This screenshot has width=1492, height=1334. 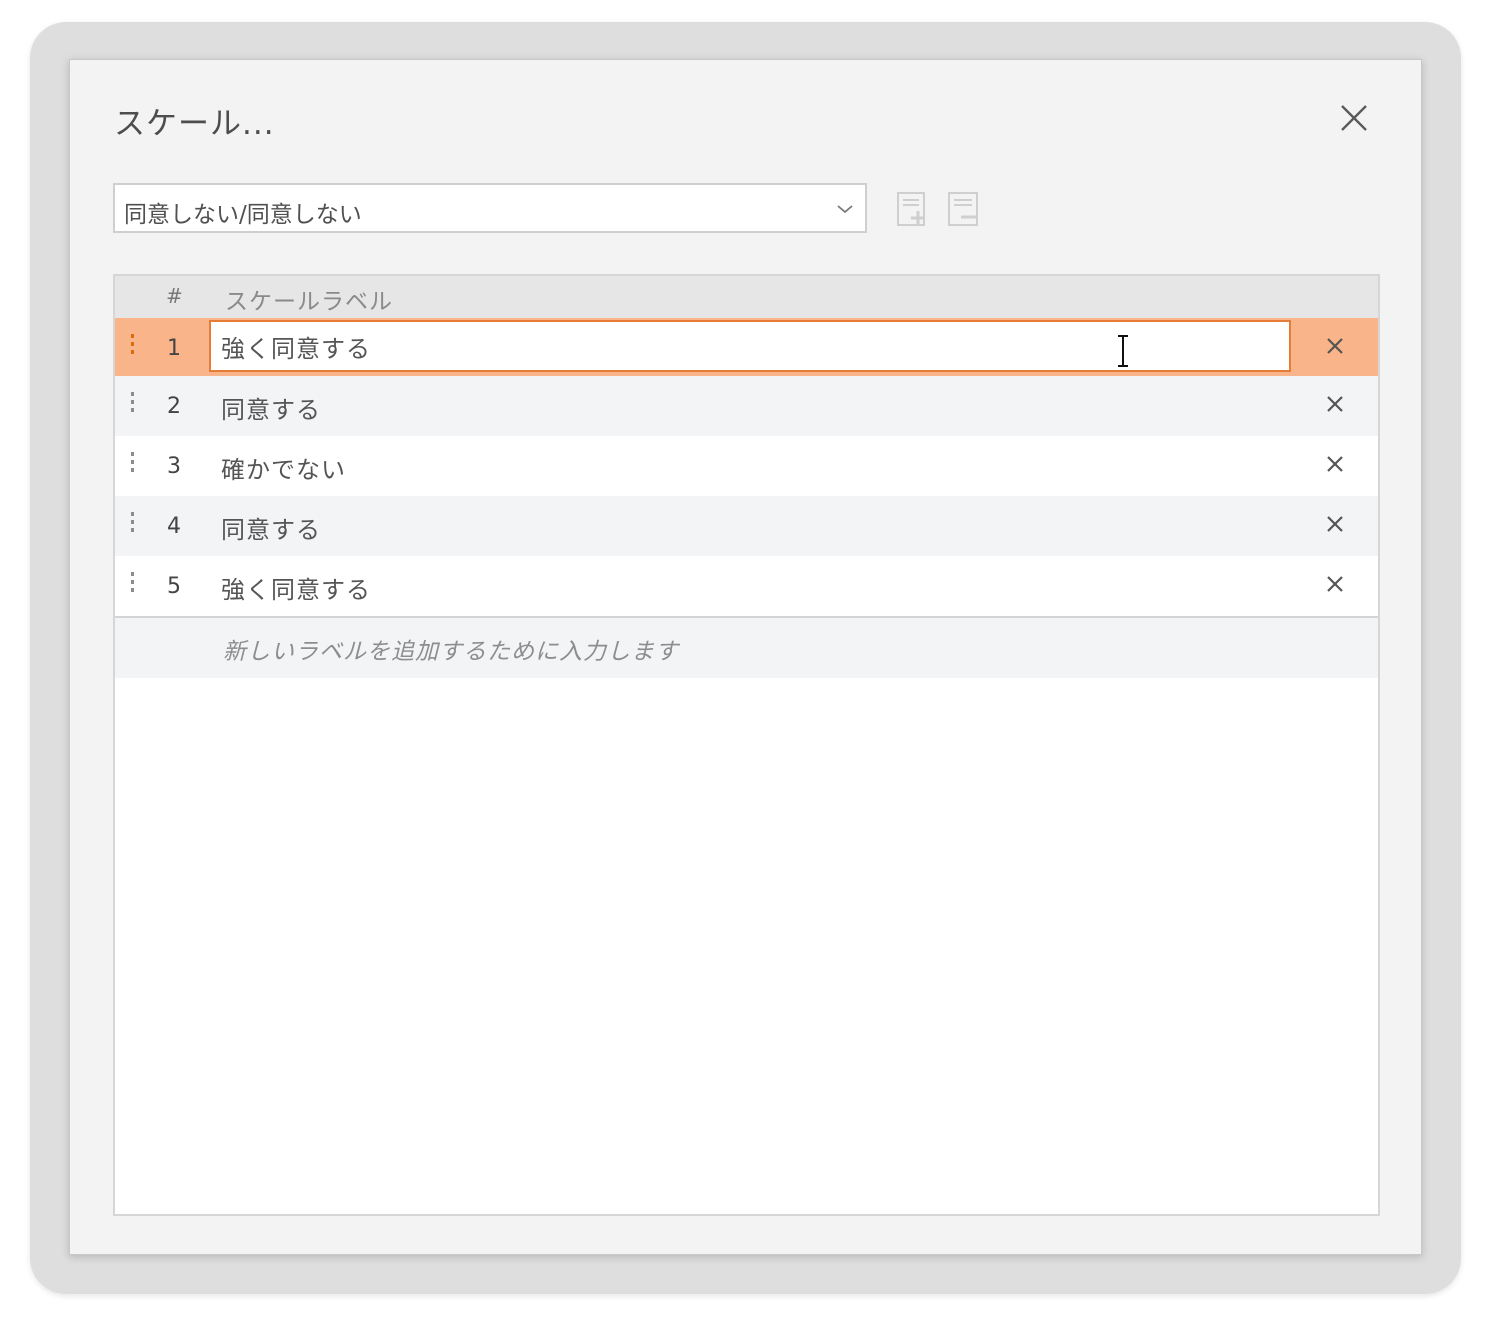 I want to click on row-number: 2, so click(x=174, y=406).